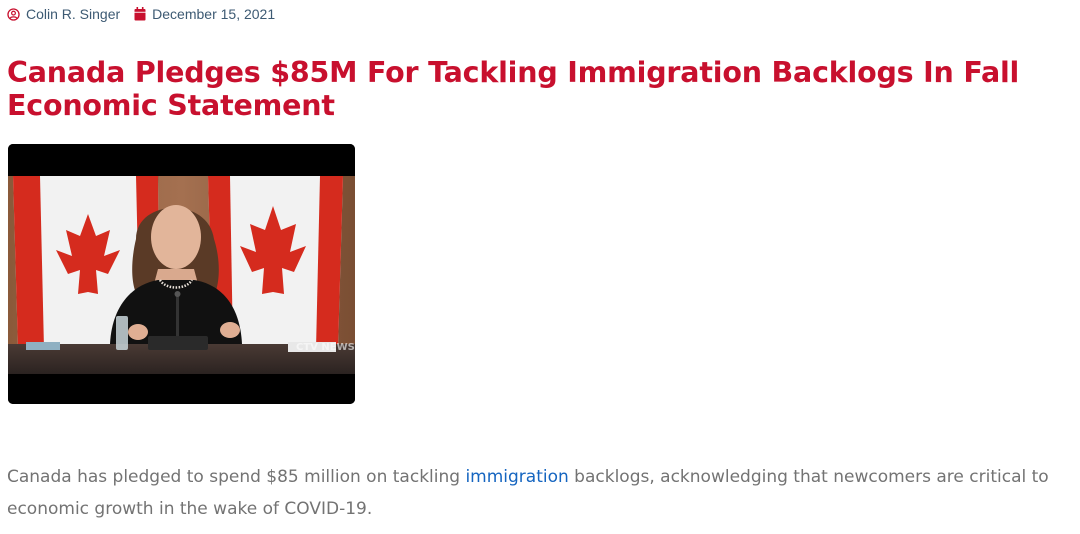 The width and height of the screenshot is (1080, 534). I want to click on calendar-icon, so click(140, 14).